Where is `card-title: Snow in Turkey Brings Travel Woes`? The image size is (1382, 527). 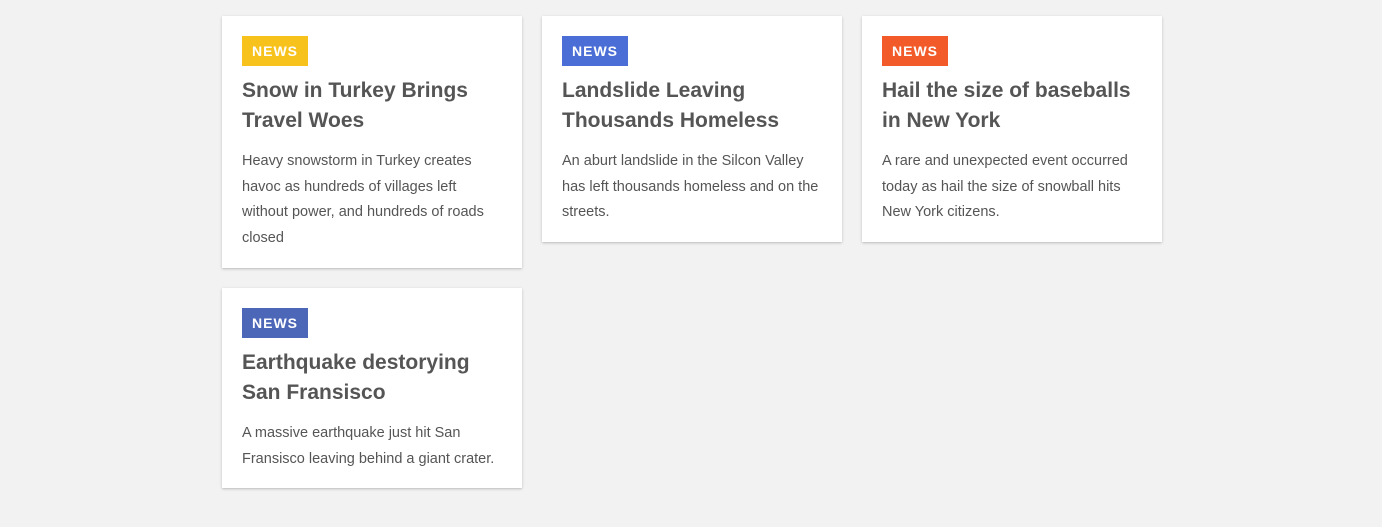 card-title: Snow in Turkey Brings Travel Woes is located at coordinates (372, 106).